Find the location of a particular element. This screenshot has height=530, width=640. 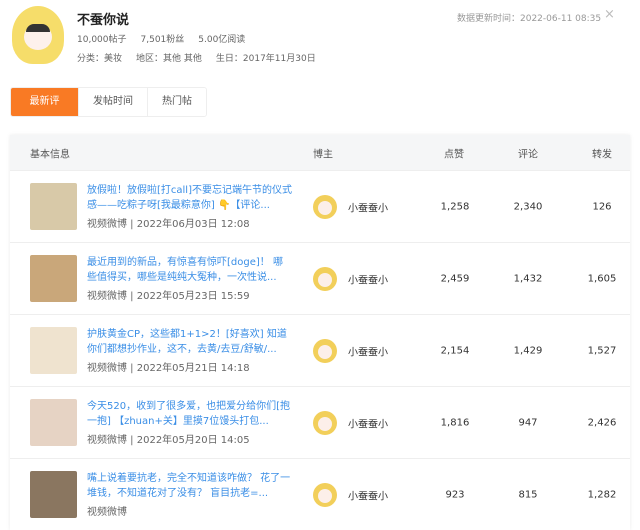

header-blogger: 博主 is located at coordinates (323, 154).